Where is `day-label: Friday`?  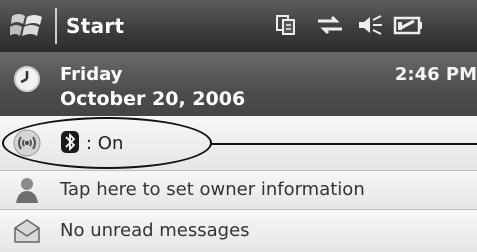
day-label: Friday is located at coordinates (91, 74).